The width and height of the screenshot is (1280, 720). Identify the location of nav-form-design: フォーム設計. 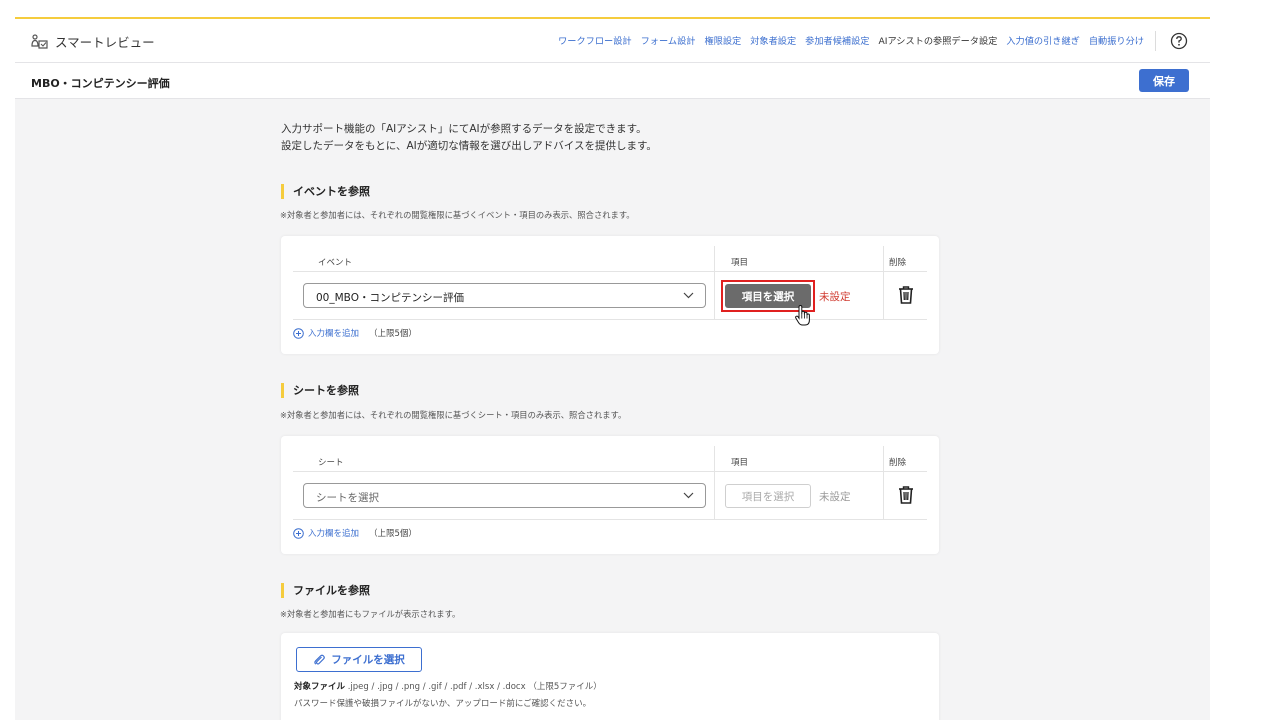
(668, 40).